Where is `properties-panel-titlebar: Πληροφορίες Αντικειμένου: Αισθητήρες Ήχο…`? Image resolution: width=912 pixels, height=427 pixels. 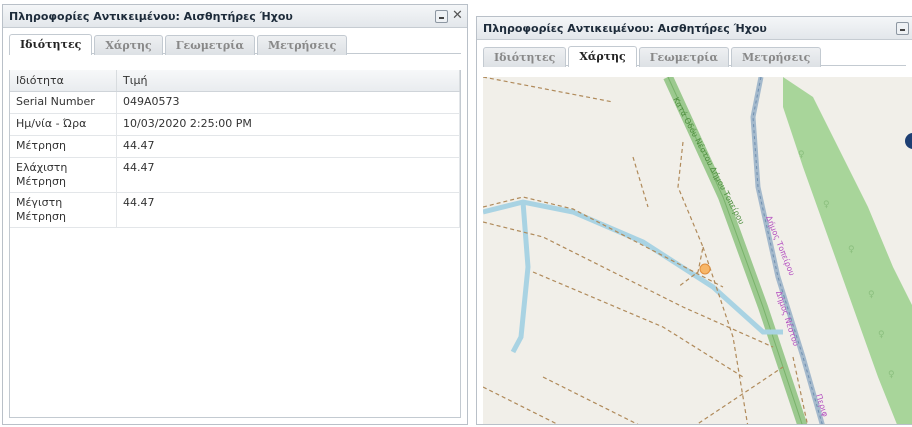 properties-panel-titlebar: Πληροφορίες Αντικειμένου: Αισθητήρες Ήχο… is located at coordinates (235, 16).